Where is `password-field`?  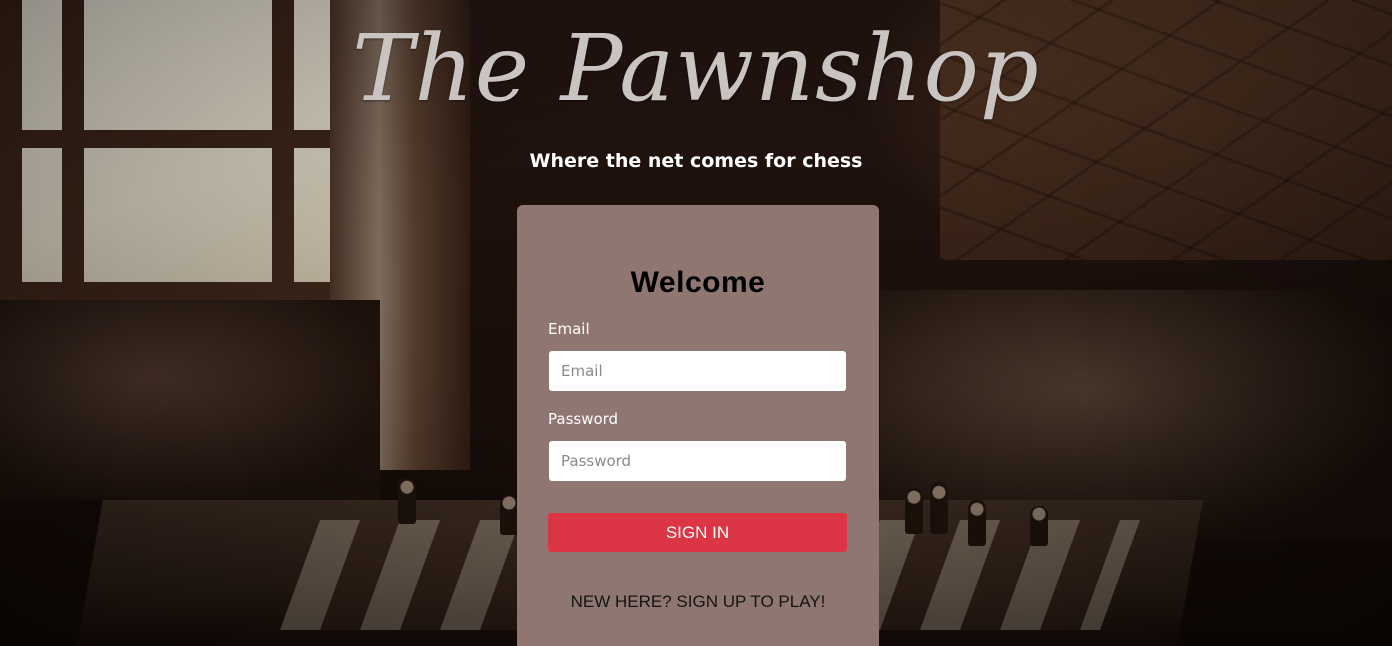
password-field is located at coordinates (697, 461).